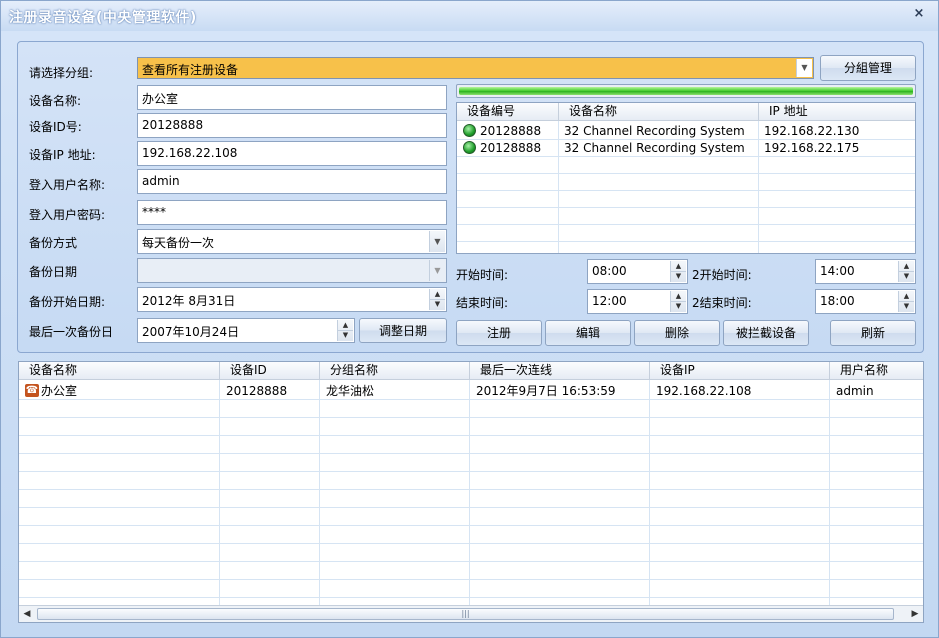 Image resolution: width=939 pixels, height=638 pixels. I want to click on end-time-field: 12:00 ▲ ▼, so click(637, 301).